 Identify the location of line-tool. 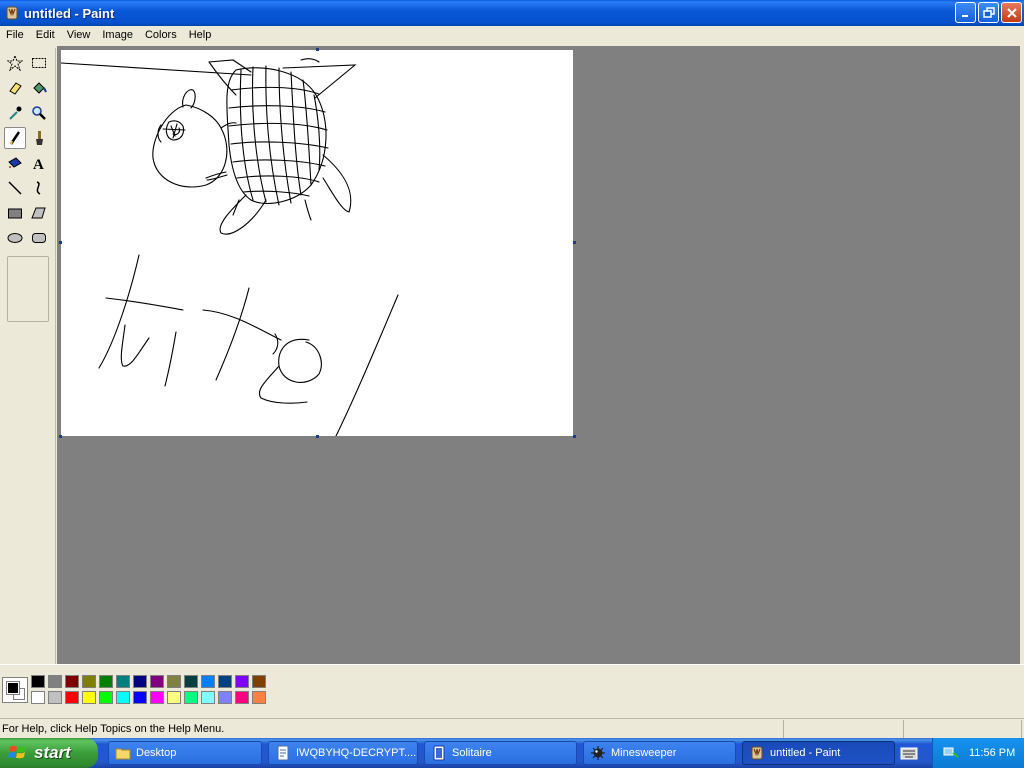
(15, 188).